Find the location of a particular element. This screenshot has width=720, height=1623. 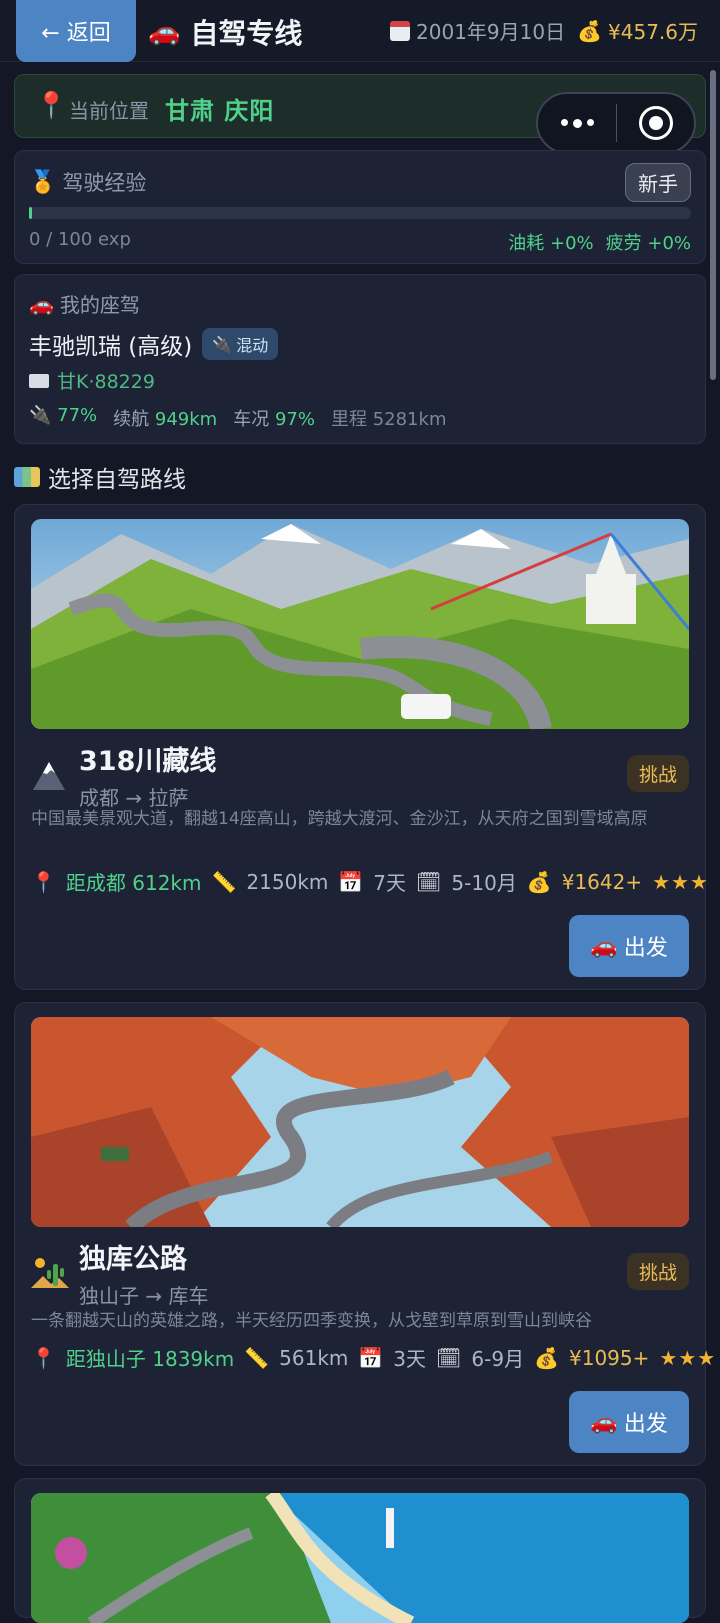

desert-cactus-icon is located at coordinates (50, 1273).